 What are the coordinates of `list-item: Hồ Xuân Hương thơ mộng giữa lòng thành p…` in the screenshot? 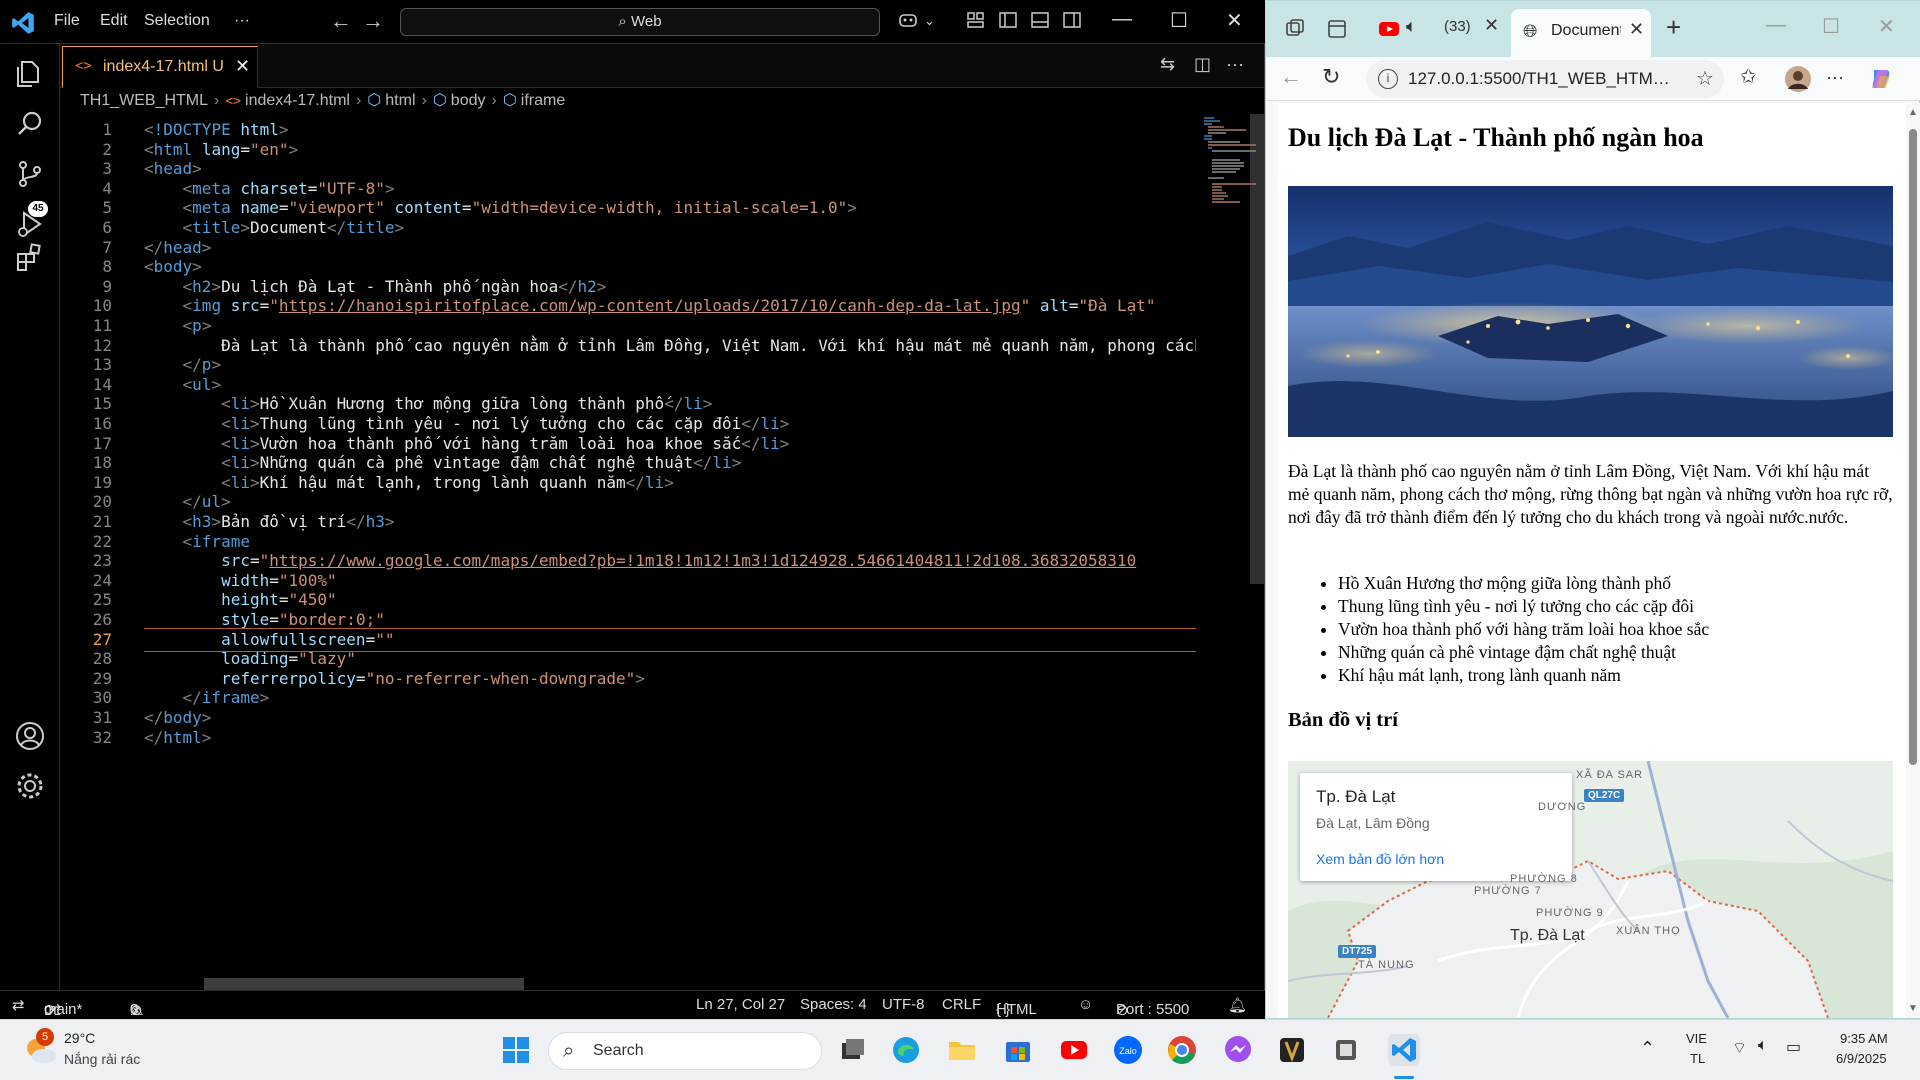 It's located at (1615, 583).